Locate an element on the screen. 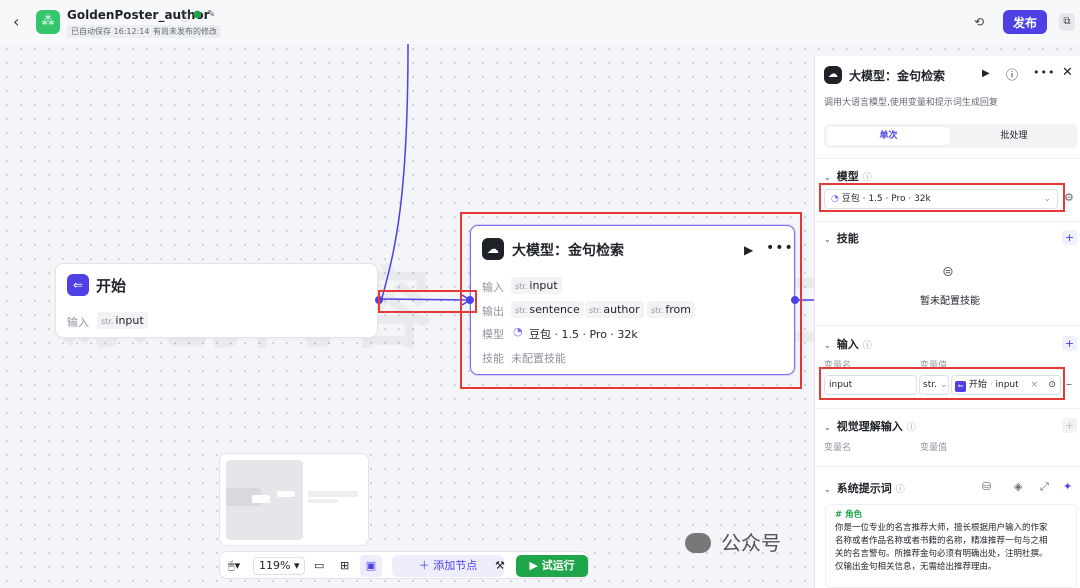 The width and height of the screenshot is (1080, 588). zoom-select: 119% ▾ is located at coordinates (279, 566).